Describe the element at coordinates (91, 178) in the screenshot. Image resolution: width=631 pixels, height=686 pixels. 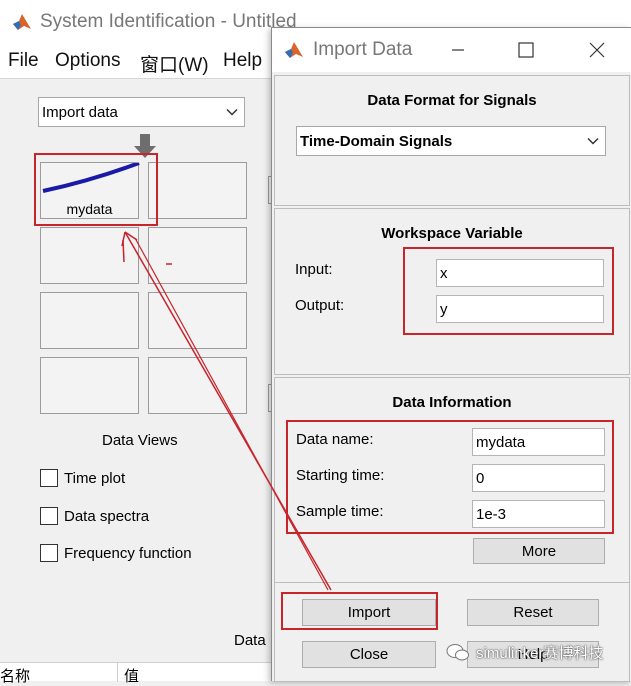
I see `data-preview-line` at that location.